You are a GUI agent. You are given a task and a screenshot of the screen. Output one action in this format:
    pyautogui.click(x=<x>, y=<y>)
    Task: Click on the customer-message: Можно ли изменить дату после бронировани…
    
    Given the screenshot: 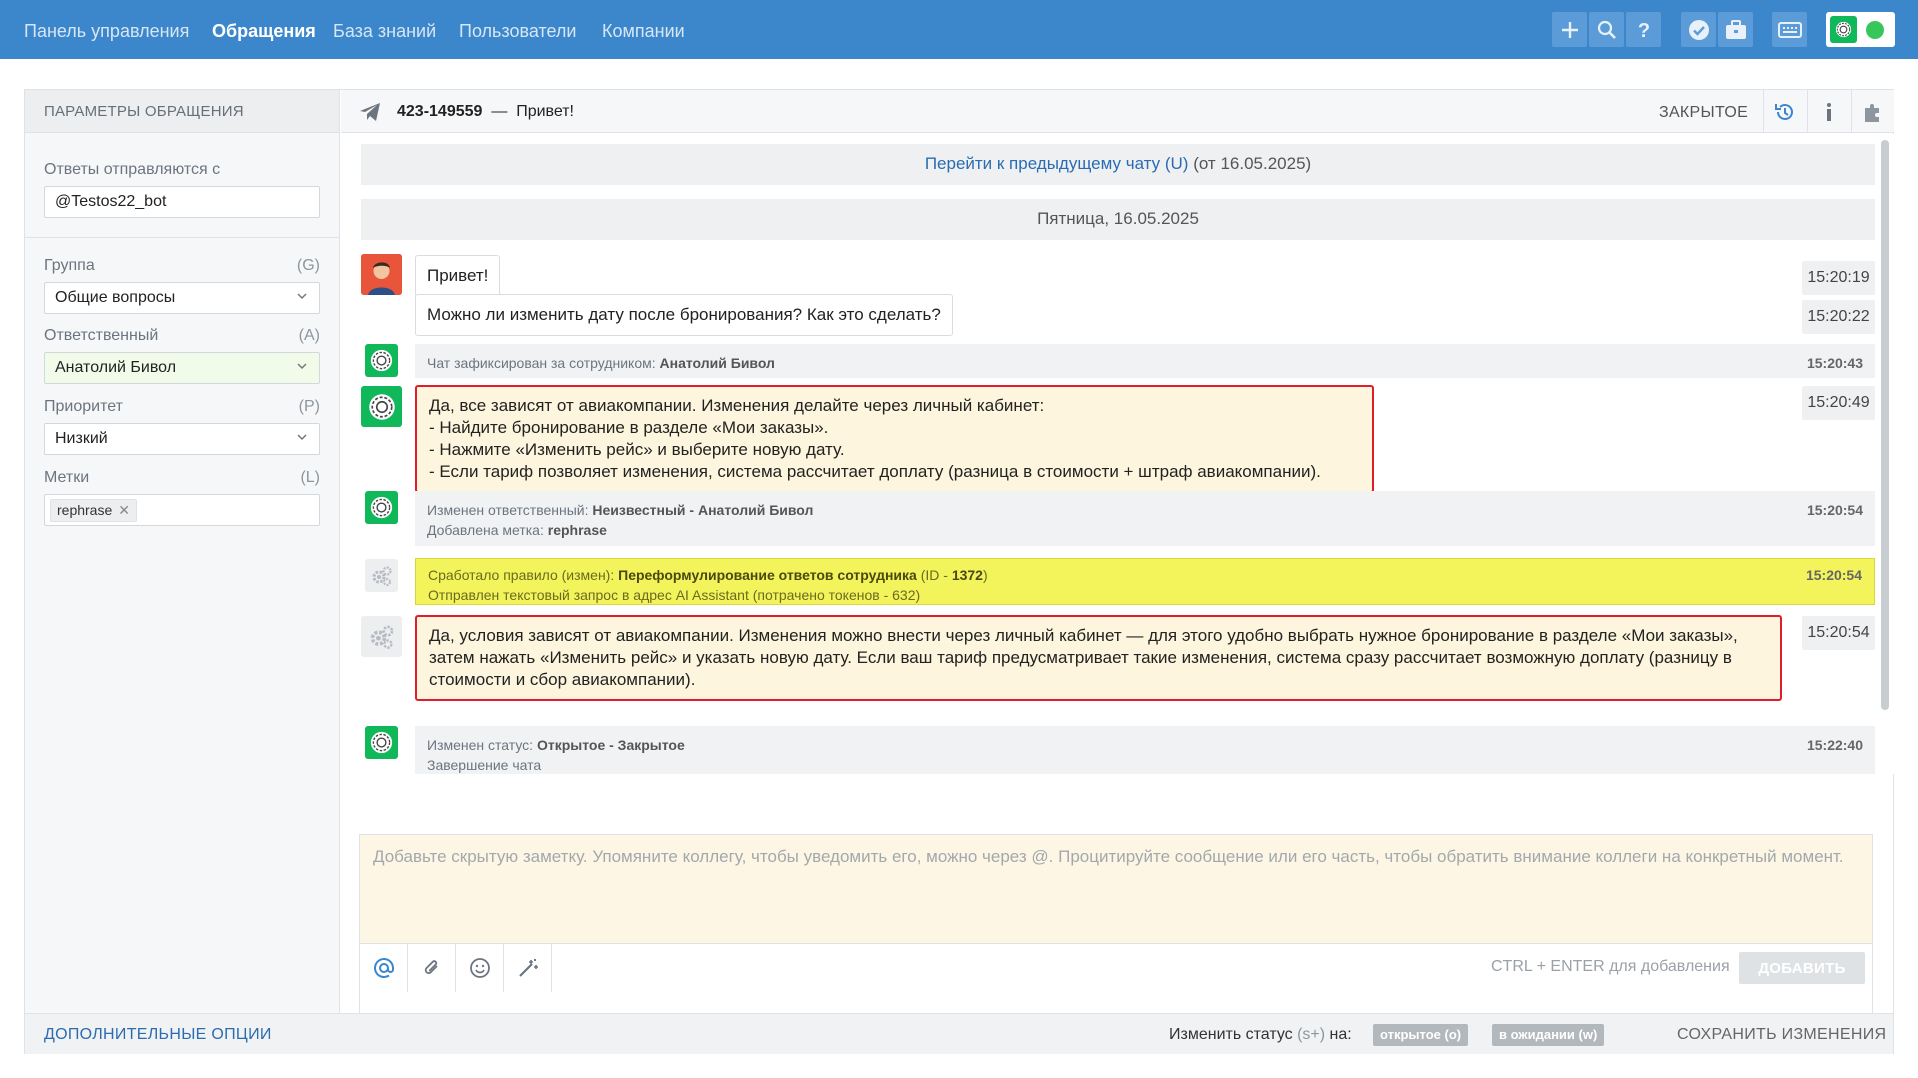 What is the action you would take?
    pyautogui.click(x=684, y=315)
    